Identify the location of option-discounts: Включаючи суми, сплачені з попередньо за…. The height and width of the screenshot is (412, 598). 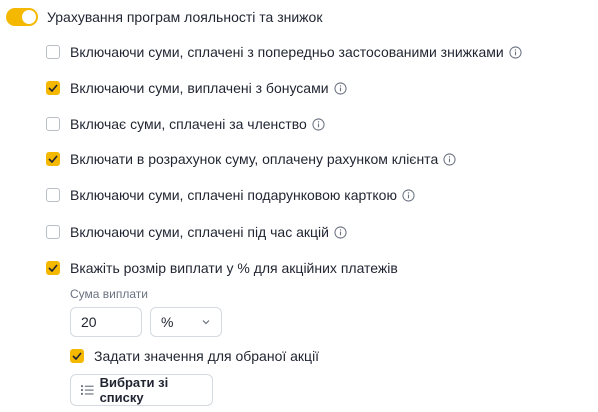
(284, 52).